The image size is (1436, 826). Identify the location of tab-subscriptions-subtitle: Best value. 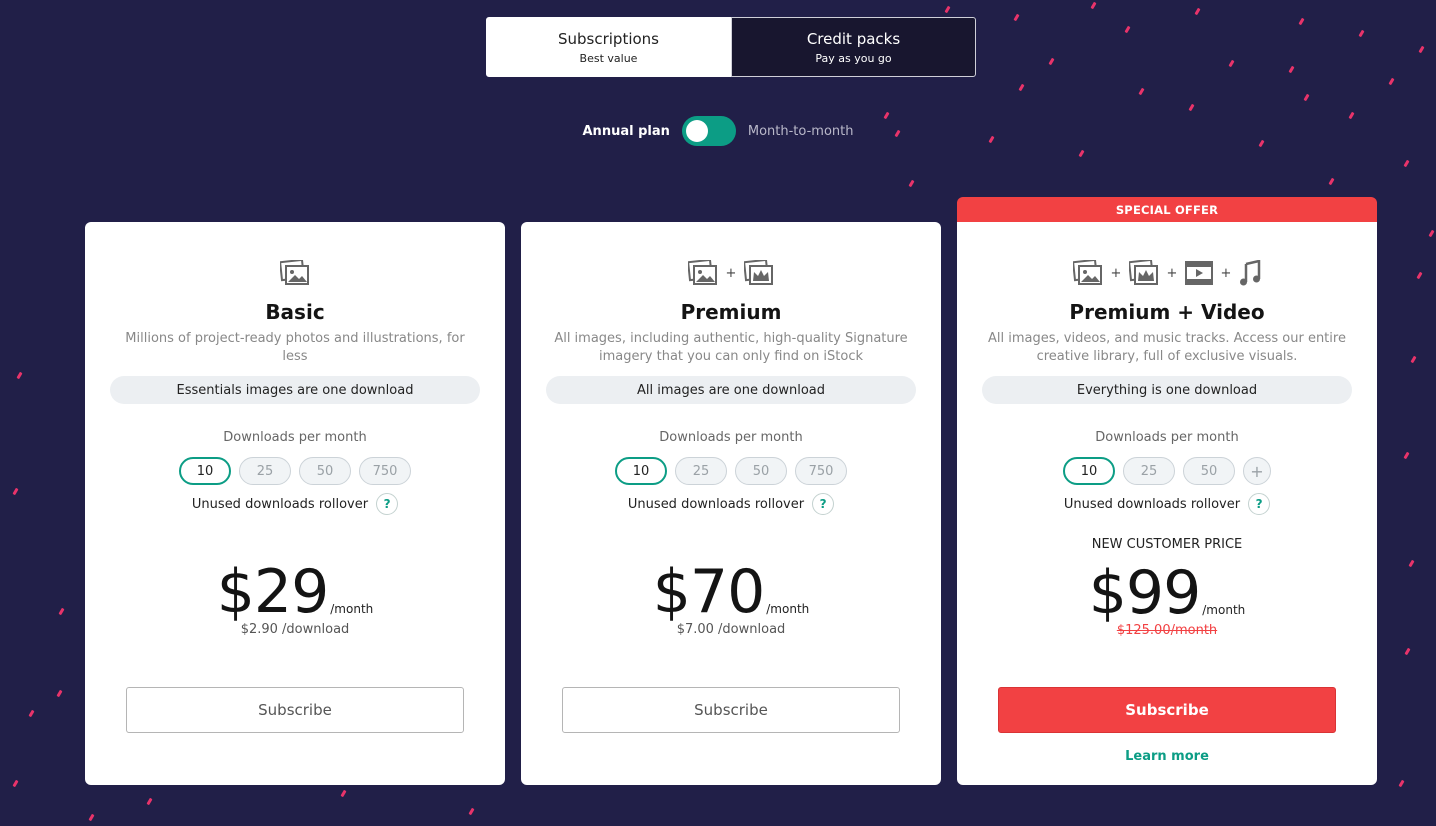
(608, 58).